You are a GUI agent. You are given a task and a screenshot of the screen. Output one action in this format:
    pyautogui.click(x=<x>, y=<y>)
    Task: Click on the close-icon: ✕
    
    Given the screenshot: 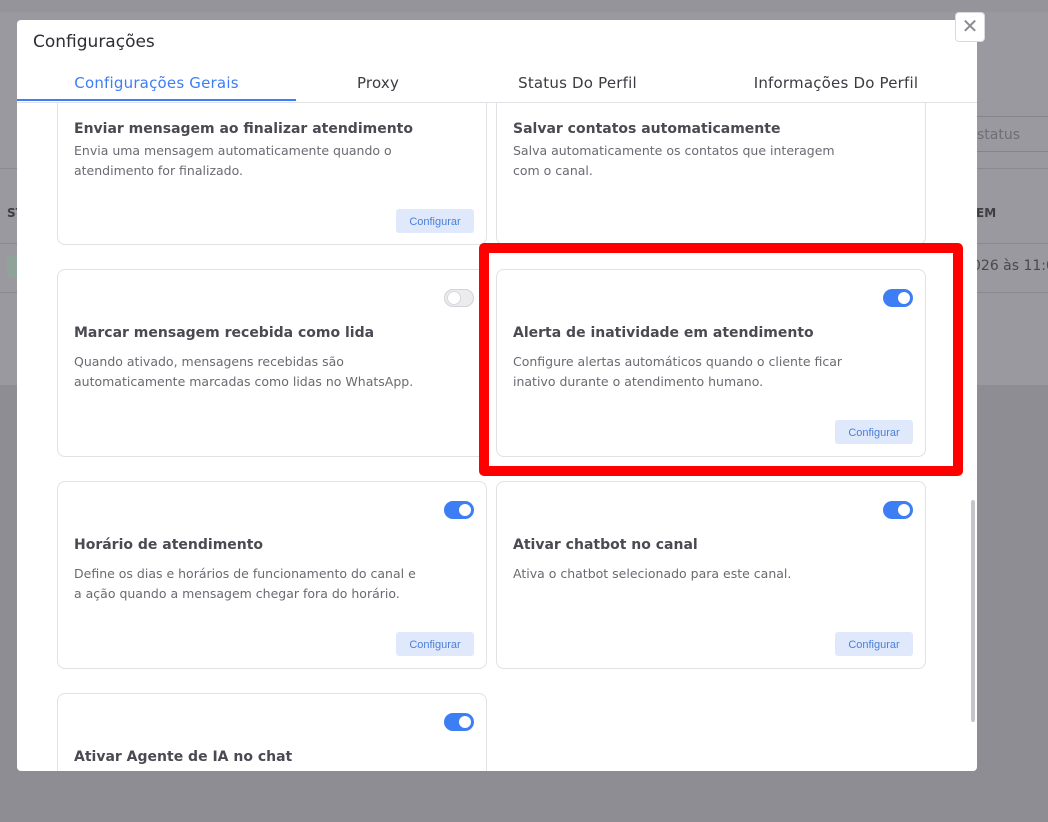 What is the action you would take?
    pyautogui.click(x=970, y=26)
    